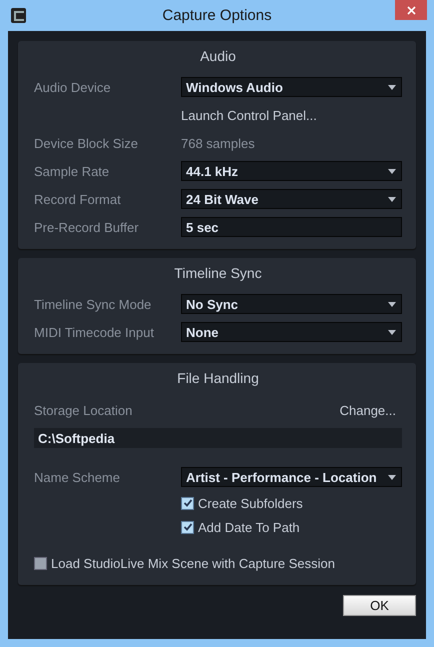 The width and height of the screenshot is (434, 647). Describe the element at coordinates (77, 477) in the screenshot. I see `field-label: Name Scheme` at that location.